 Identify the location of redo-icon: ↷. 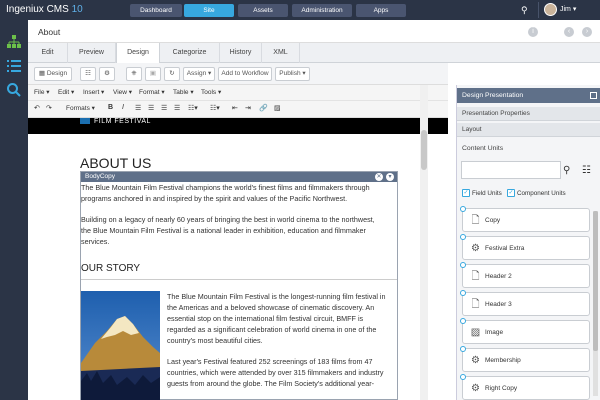
(49, 108).